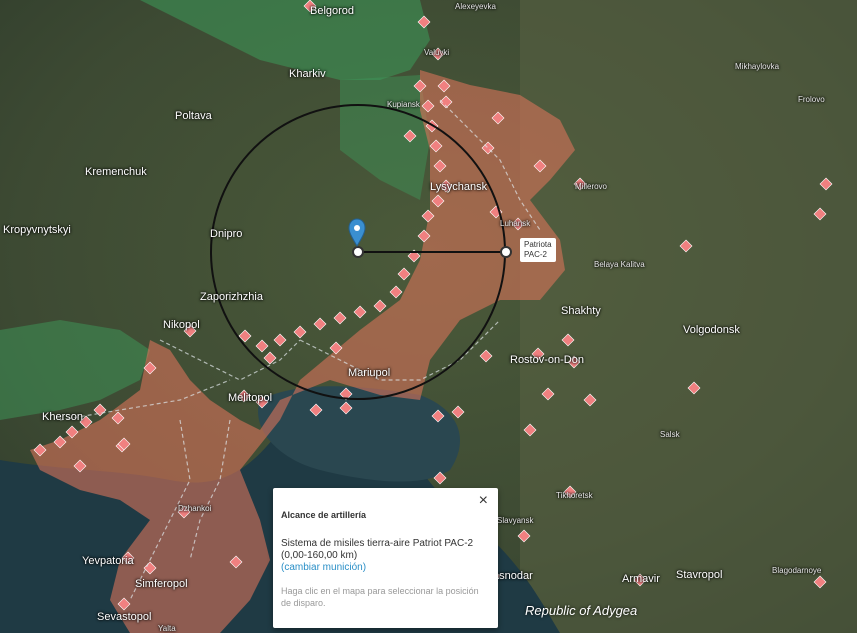 The image size is (857, 633). What do you see at coordinates (699, 575) in the screenshot?
I see `city-label: Stavropol` at bounding box center [699, 575].